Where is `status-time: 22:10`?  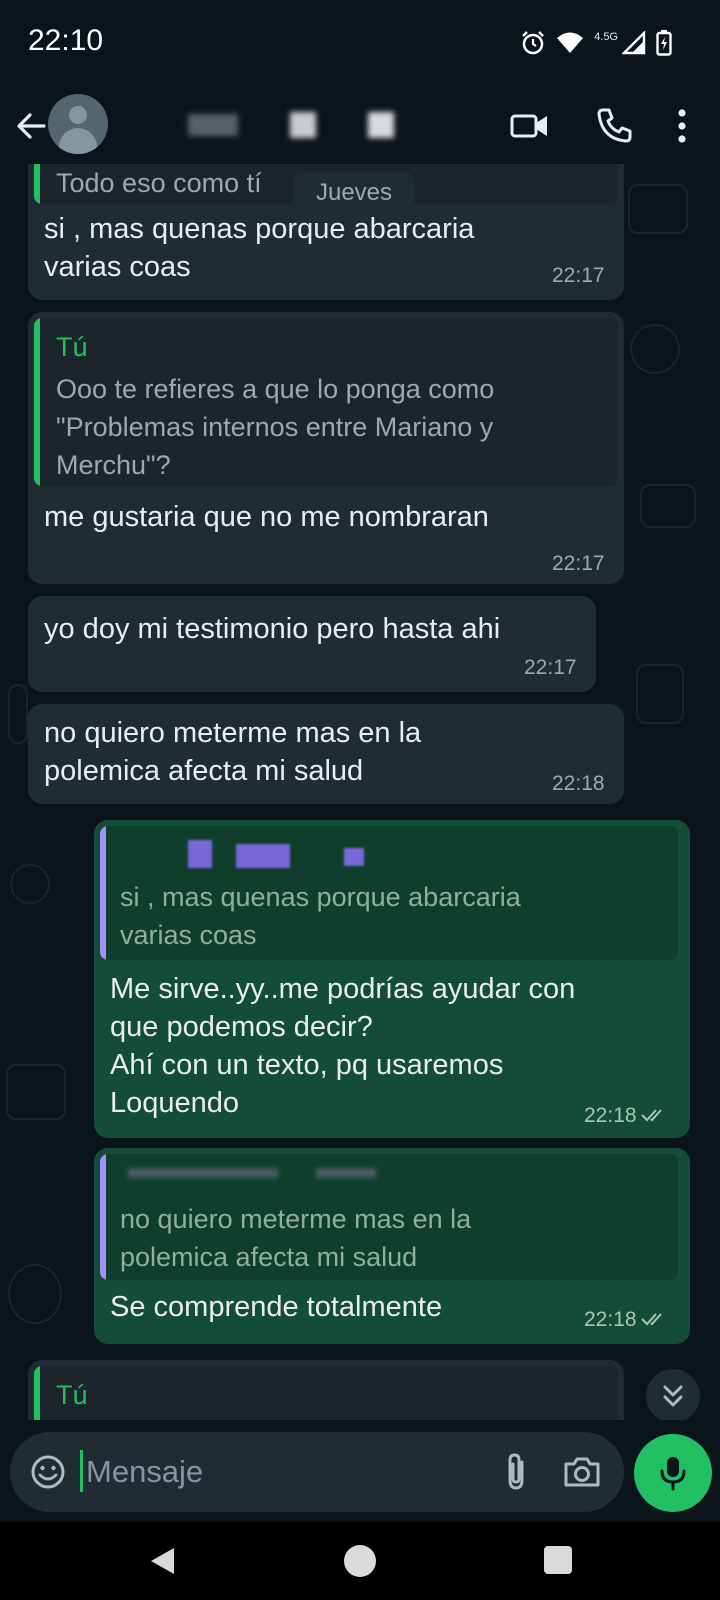 status-time: 22:10 is located at coordinates (66, 40).